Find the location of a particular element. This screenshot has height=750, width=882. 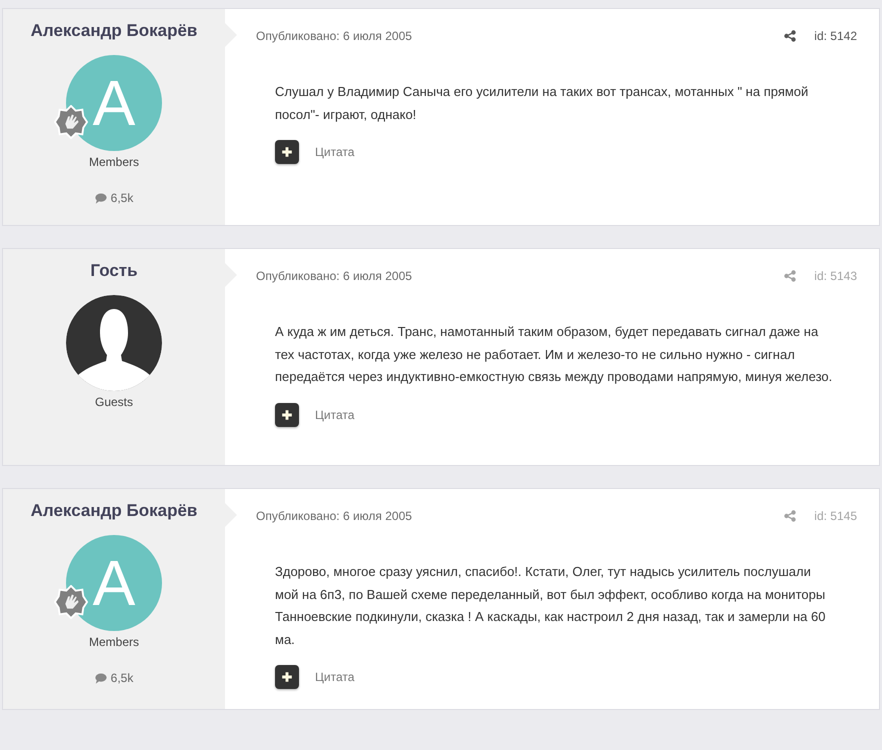

share-icon is located at coordinates (790, 36).